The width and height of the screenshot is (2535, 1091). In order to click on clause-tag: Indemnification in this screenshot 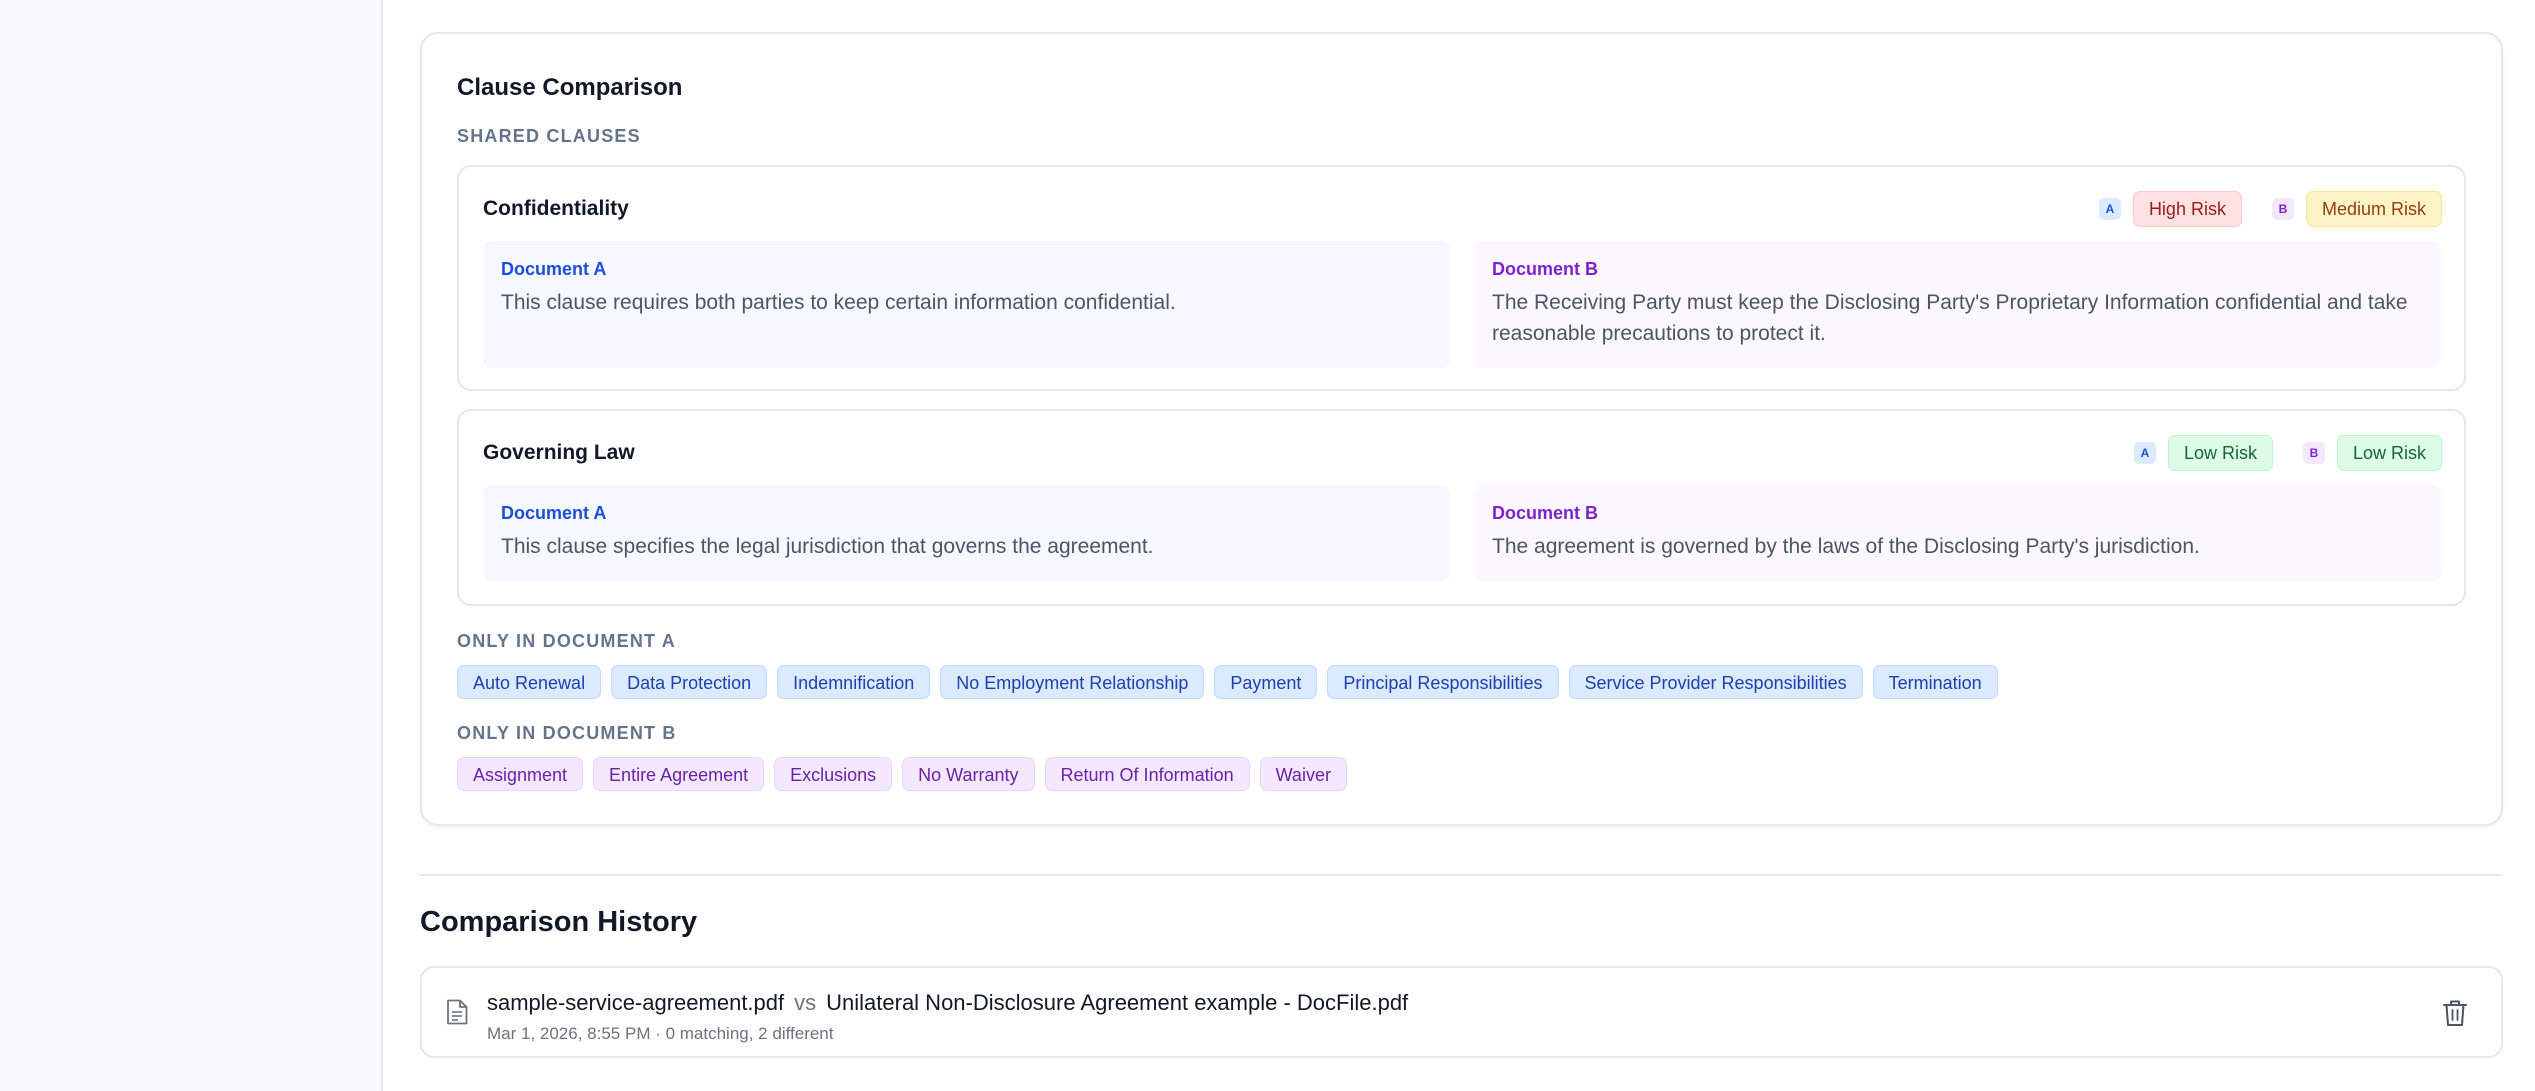, I will do `click(854, 682)`.